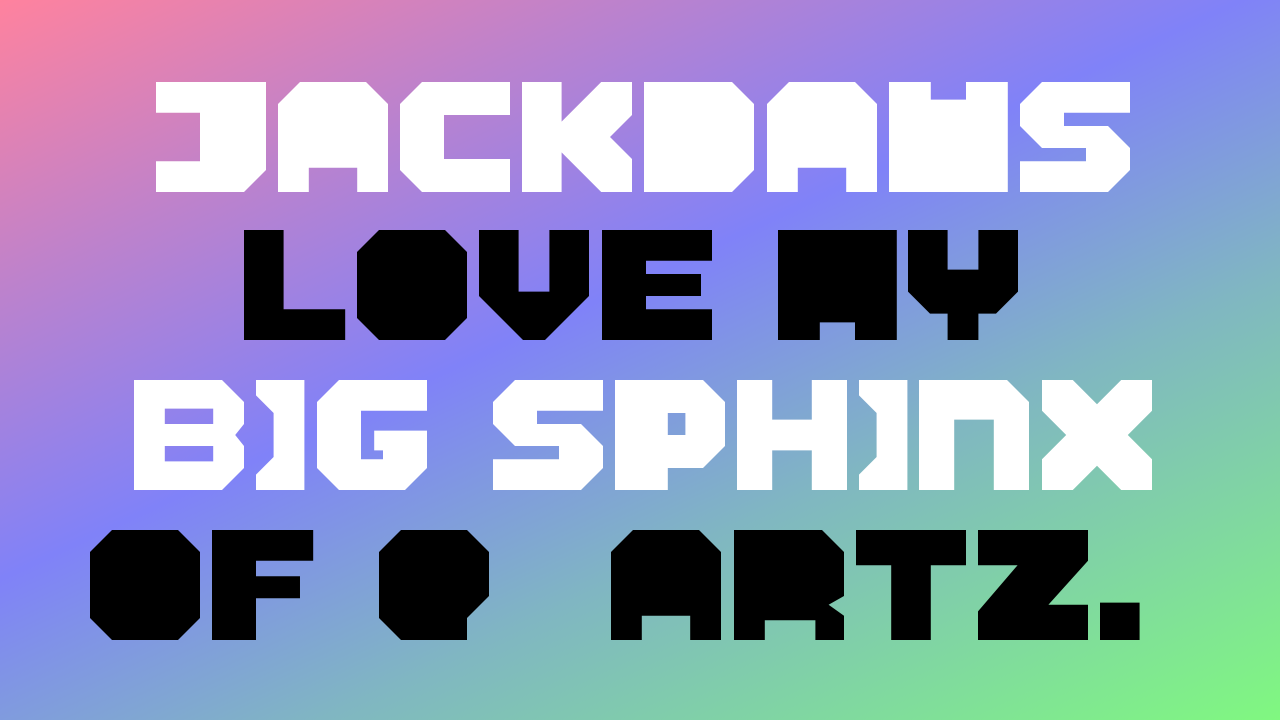  I want to click on glyph-c, so click(455, 137).